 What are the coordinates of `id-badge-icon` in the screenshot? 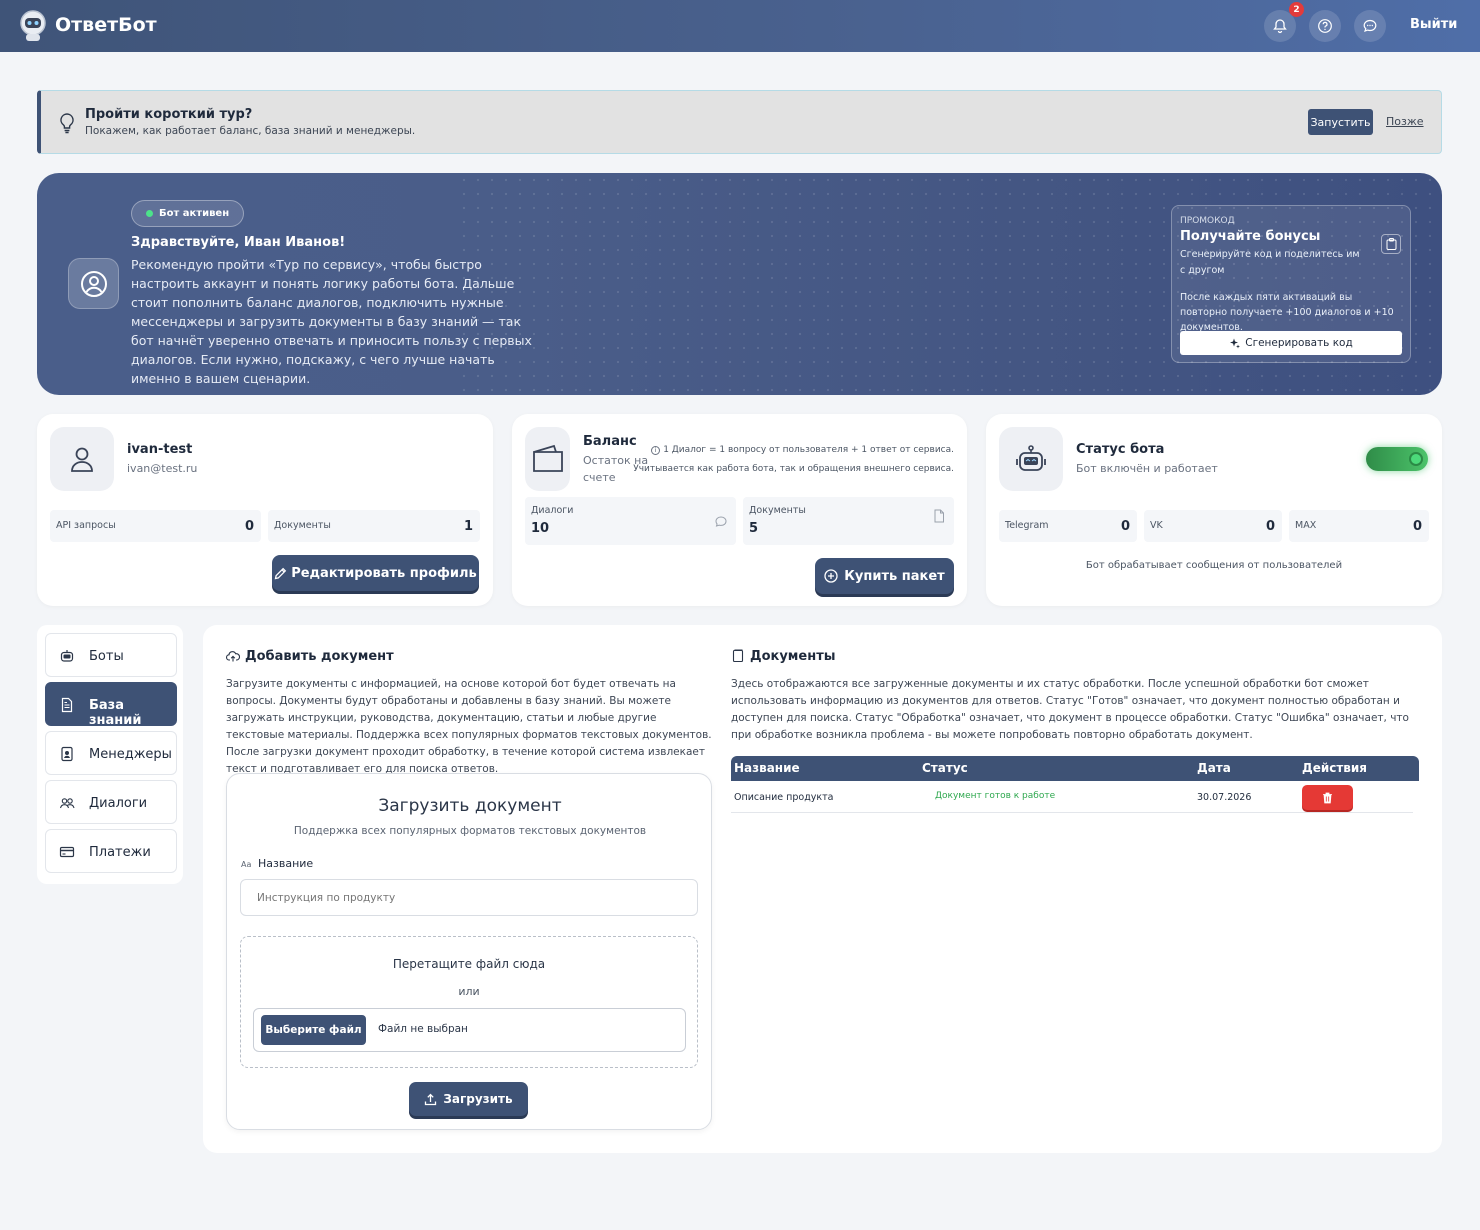 It's located at (67, 754).